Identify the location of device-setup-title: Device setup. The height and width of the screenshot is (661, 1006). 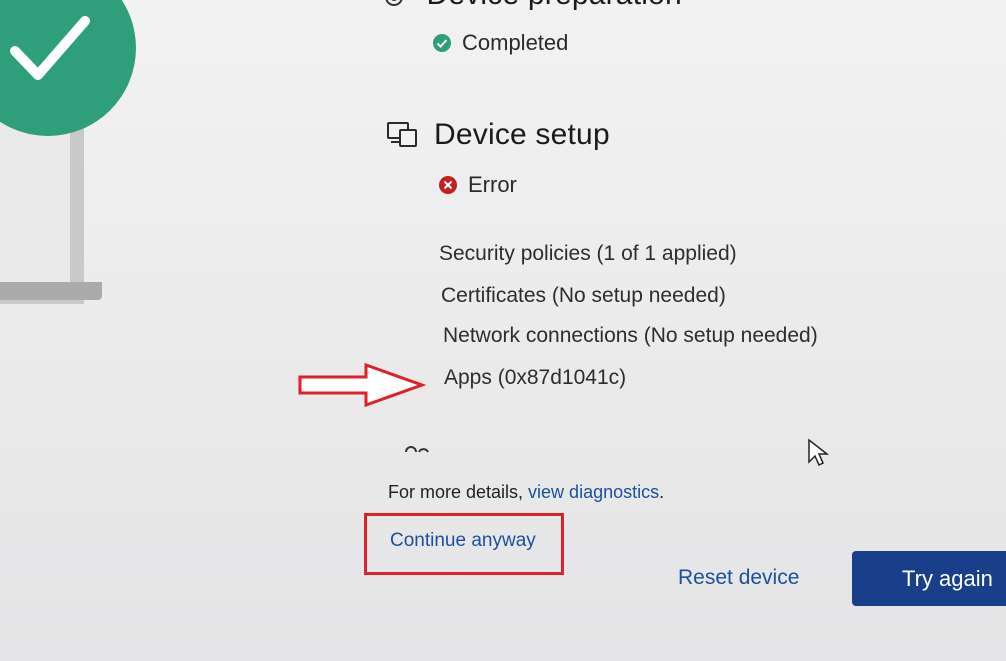
(522, 134).